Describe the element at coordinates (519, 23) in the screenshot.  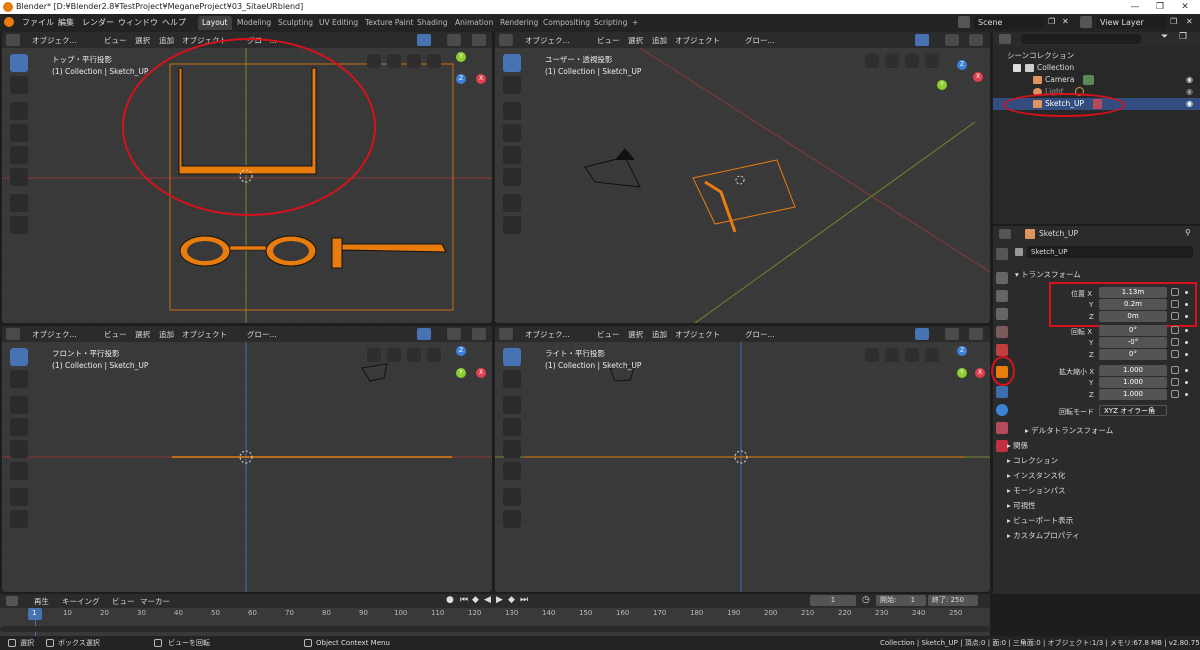
I see `tab-rendering: Rendering` at that location.